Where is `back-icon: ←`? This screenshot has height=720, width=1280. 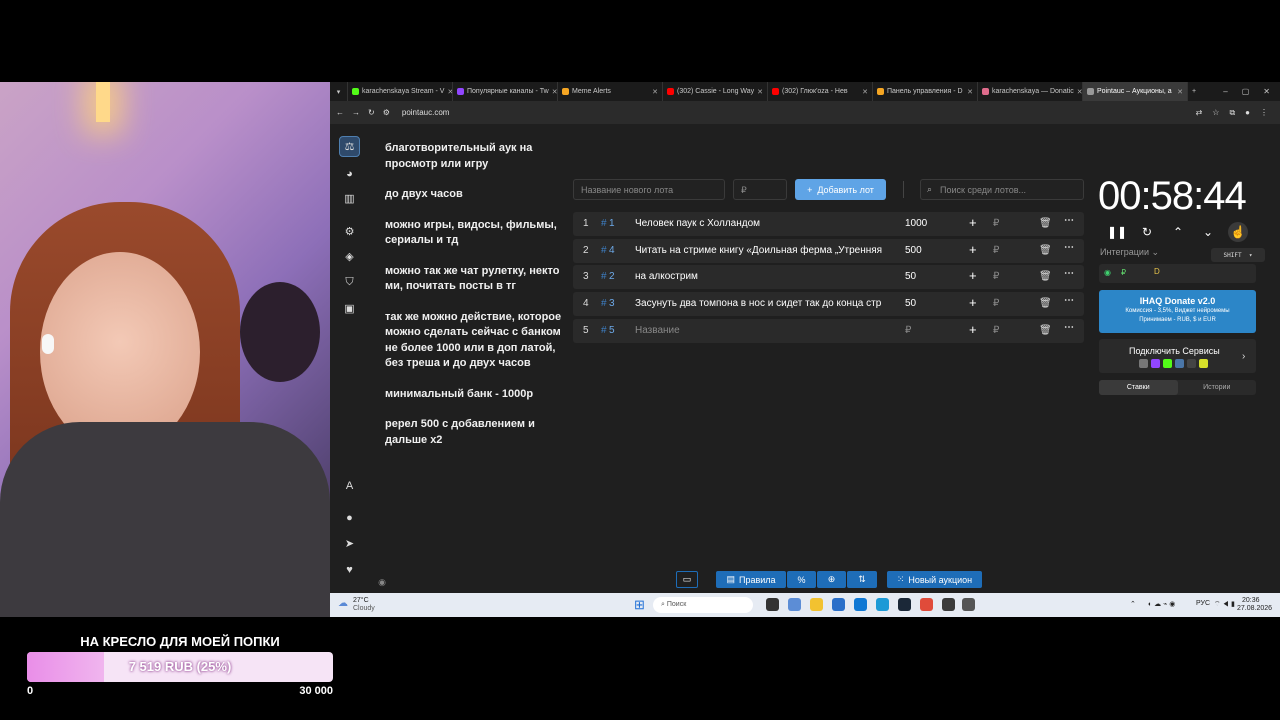 back-icon: ← is located at coordinates (340, 112).